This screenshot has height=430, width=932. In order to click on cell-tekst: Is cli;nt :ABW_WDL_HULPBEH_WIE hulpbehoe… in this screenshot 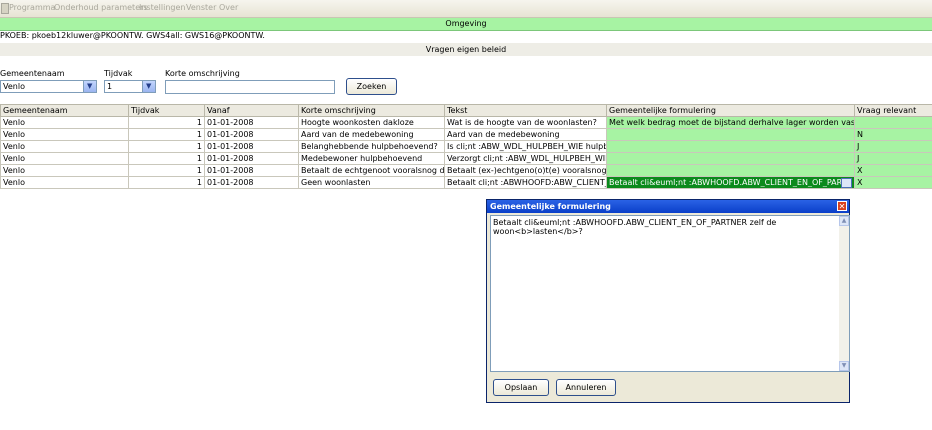, I will do `click(525, 146)`.